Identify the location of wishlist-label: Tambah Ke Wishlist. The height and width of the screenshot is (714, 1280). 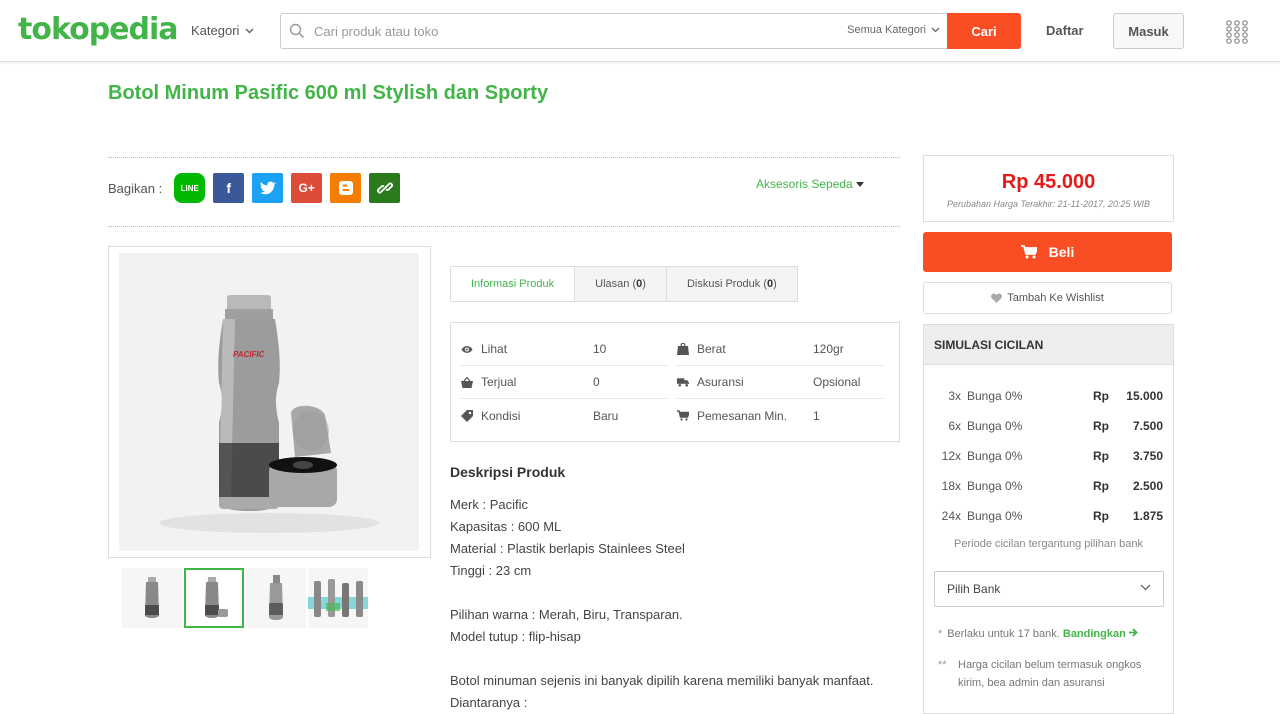
(1055, 298).